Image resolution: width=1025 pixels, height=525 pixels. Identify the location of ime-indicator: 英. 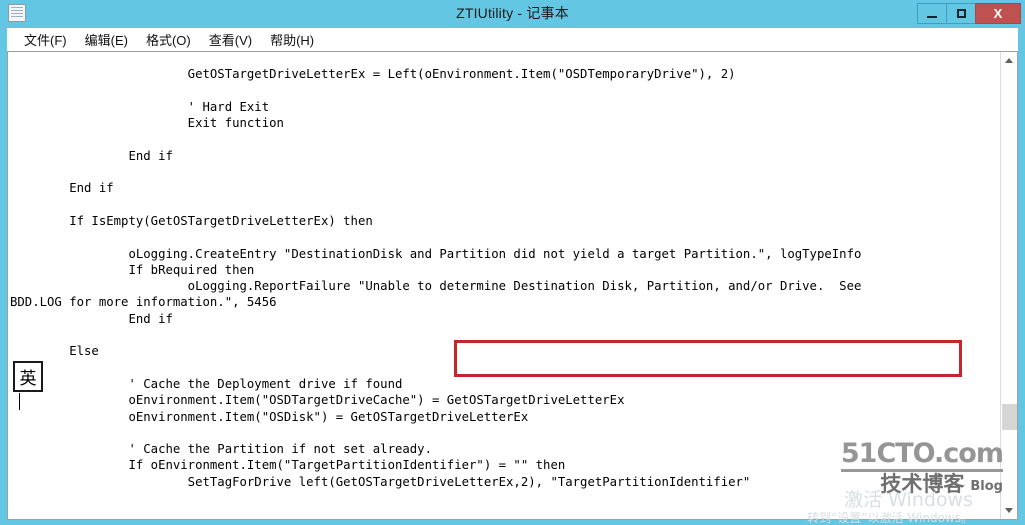
(28, 376).